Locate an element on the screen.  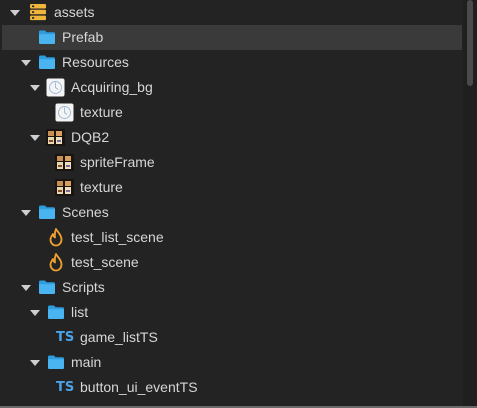
tree-item-resources: Resources is located at coordinates (231, 62).